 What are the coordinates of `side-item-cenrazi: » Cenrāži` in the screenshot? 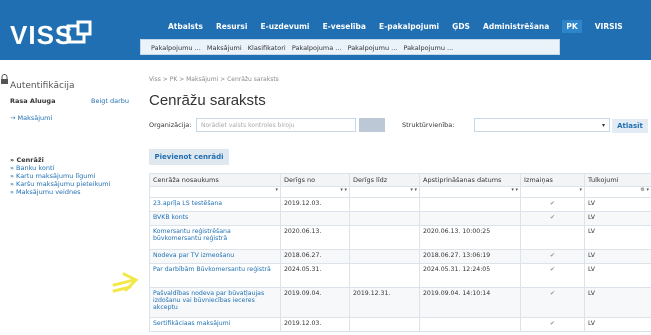 It's located at (60, 160).